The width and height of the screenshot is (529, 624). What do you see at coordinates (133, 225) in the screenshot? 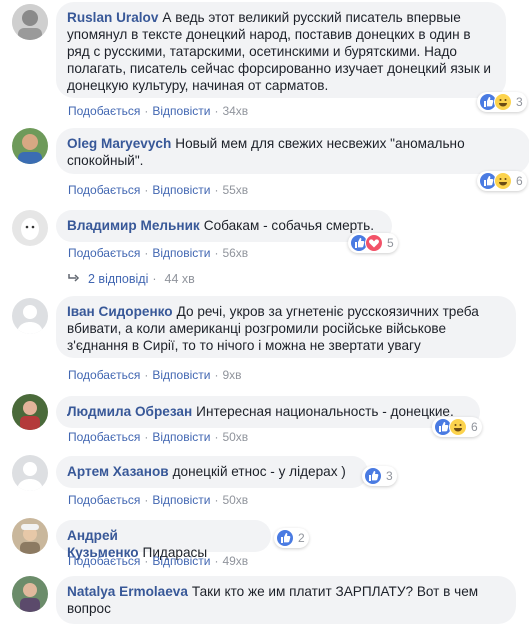
I see `comment-author: Владимир Мельник` at bounding box center [133, 225].